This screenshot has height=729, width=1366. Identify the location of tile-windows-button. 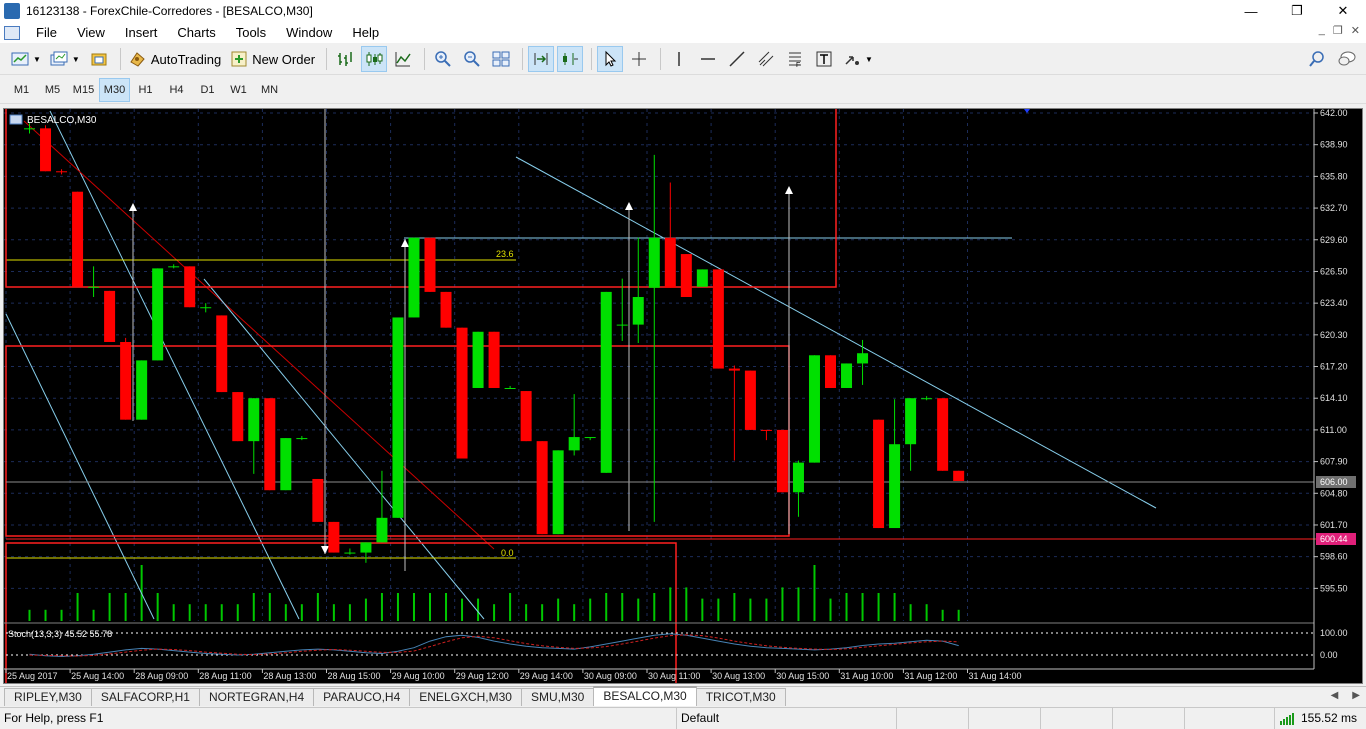
(501, 59).